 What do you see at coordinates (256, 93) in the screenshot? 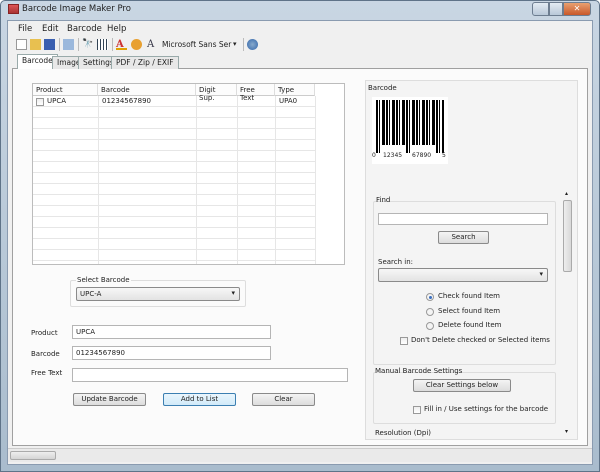
I see `column-header-free-text: Free Text` at bounding box center [256, 93].